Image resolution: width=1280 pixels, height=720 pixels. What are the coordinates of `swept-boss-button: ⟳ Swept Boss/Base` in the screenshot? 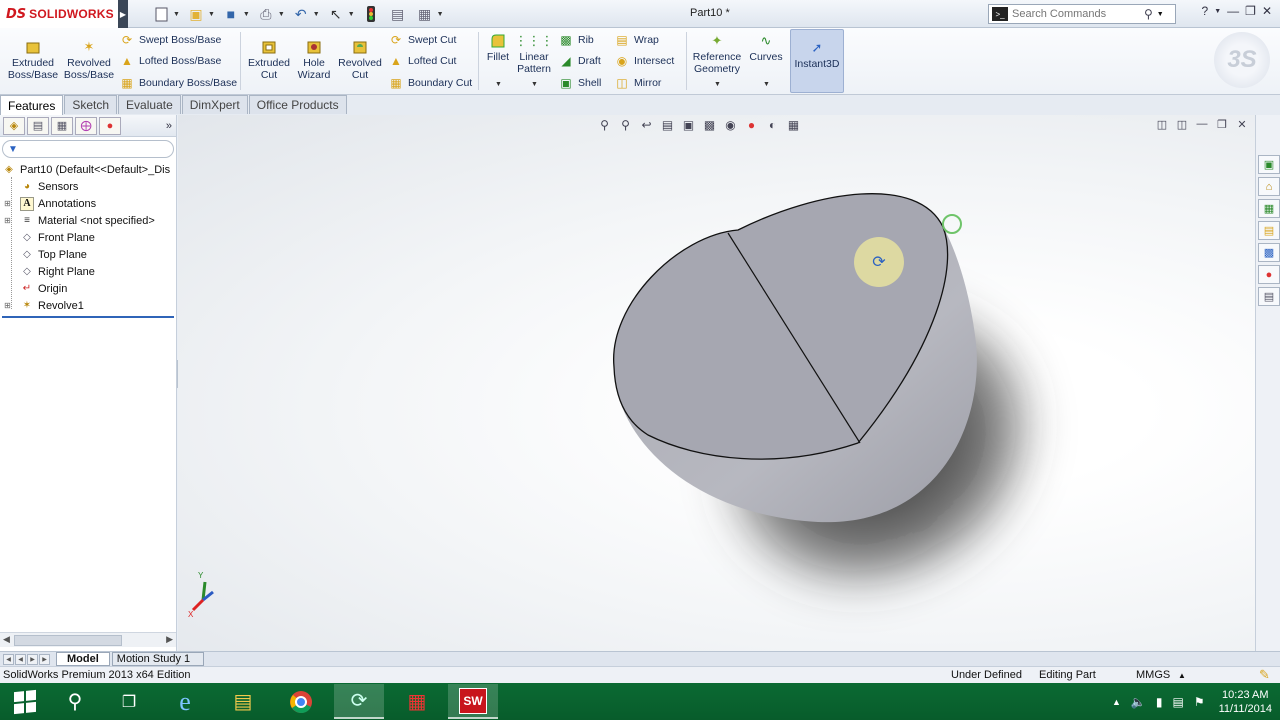 It's located at (170, 40).